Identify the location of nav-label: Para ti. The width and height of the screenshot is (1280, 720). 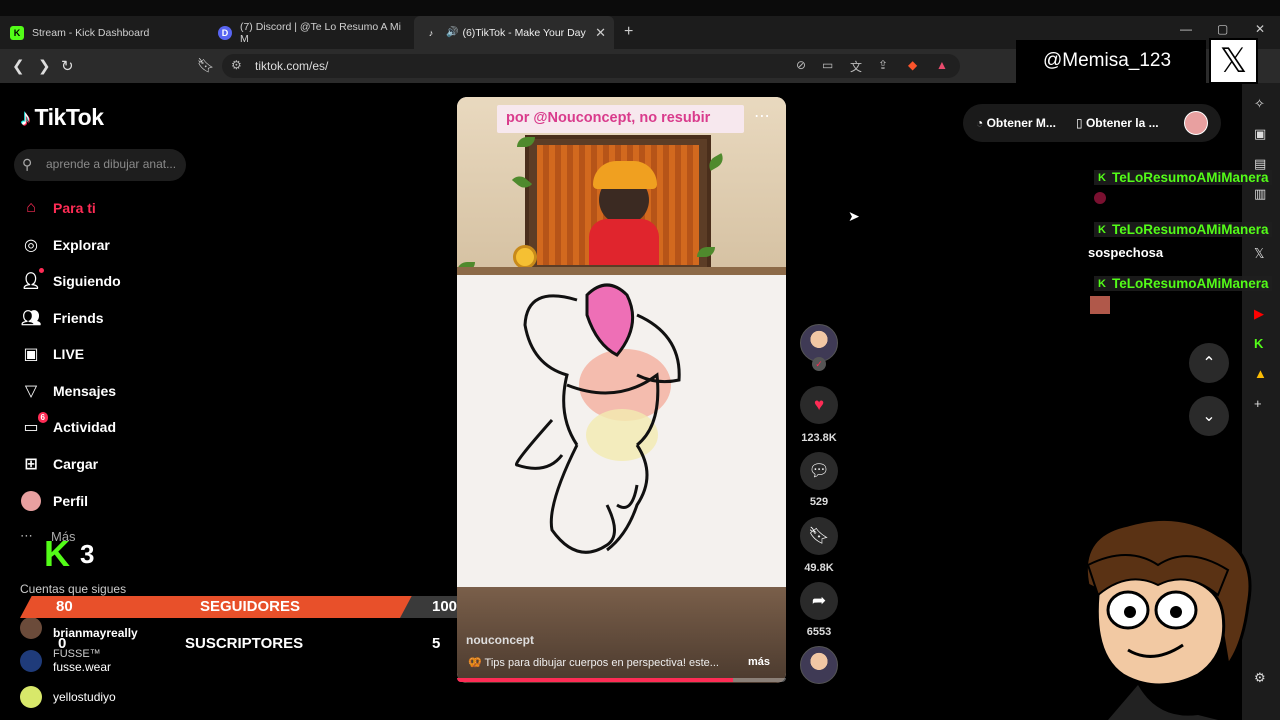
(74, 208).